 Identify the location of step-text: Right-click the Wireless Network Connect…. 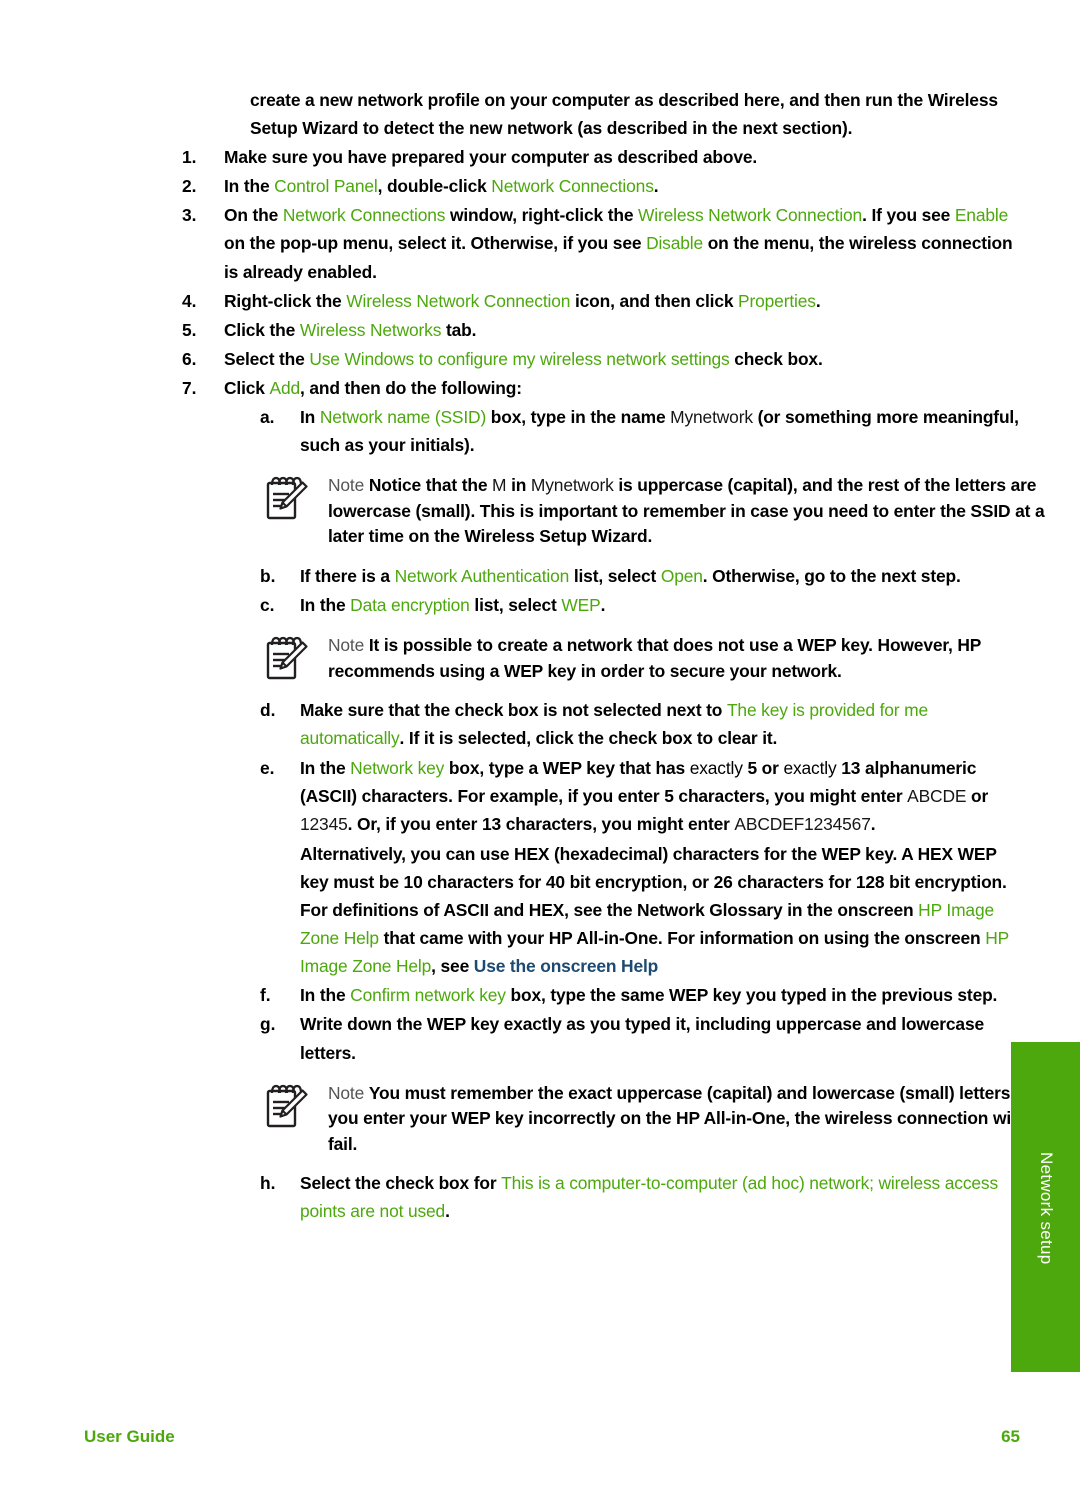
(522, 301).